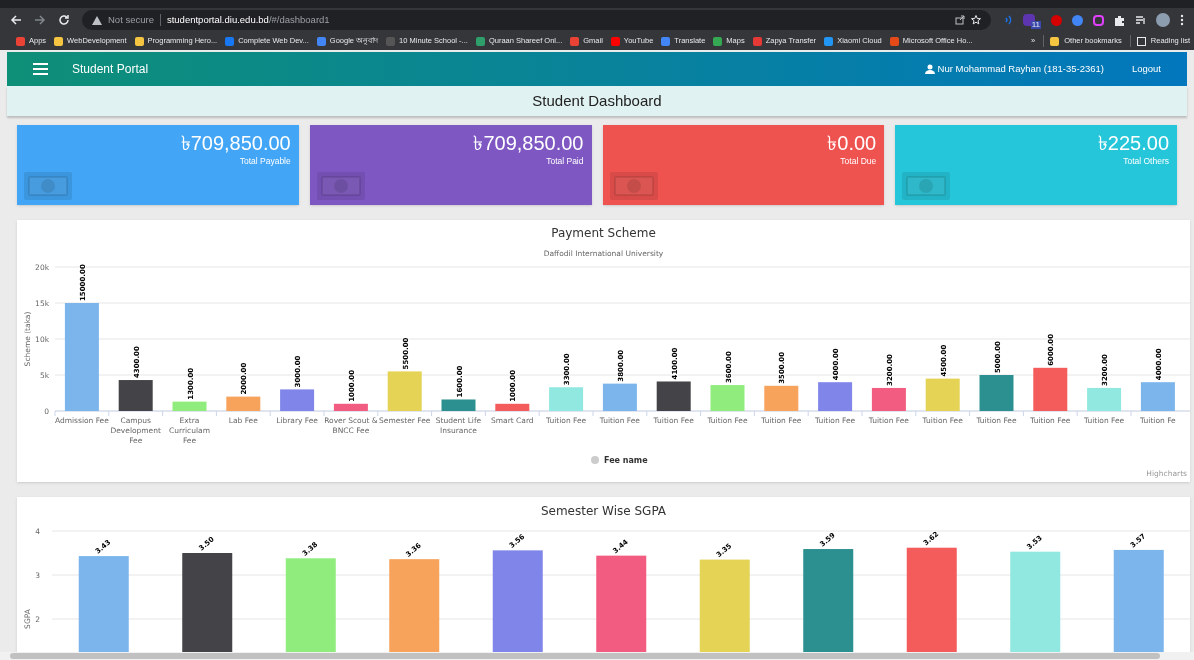 Image resolution: width=1194 pixels, height=660 pixels. Describe the element at coordinates (536, 20) in the screenshot. I see `address-bar: Not secure studentportal.diu.edu.bd/#/dashboard1` at that location.